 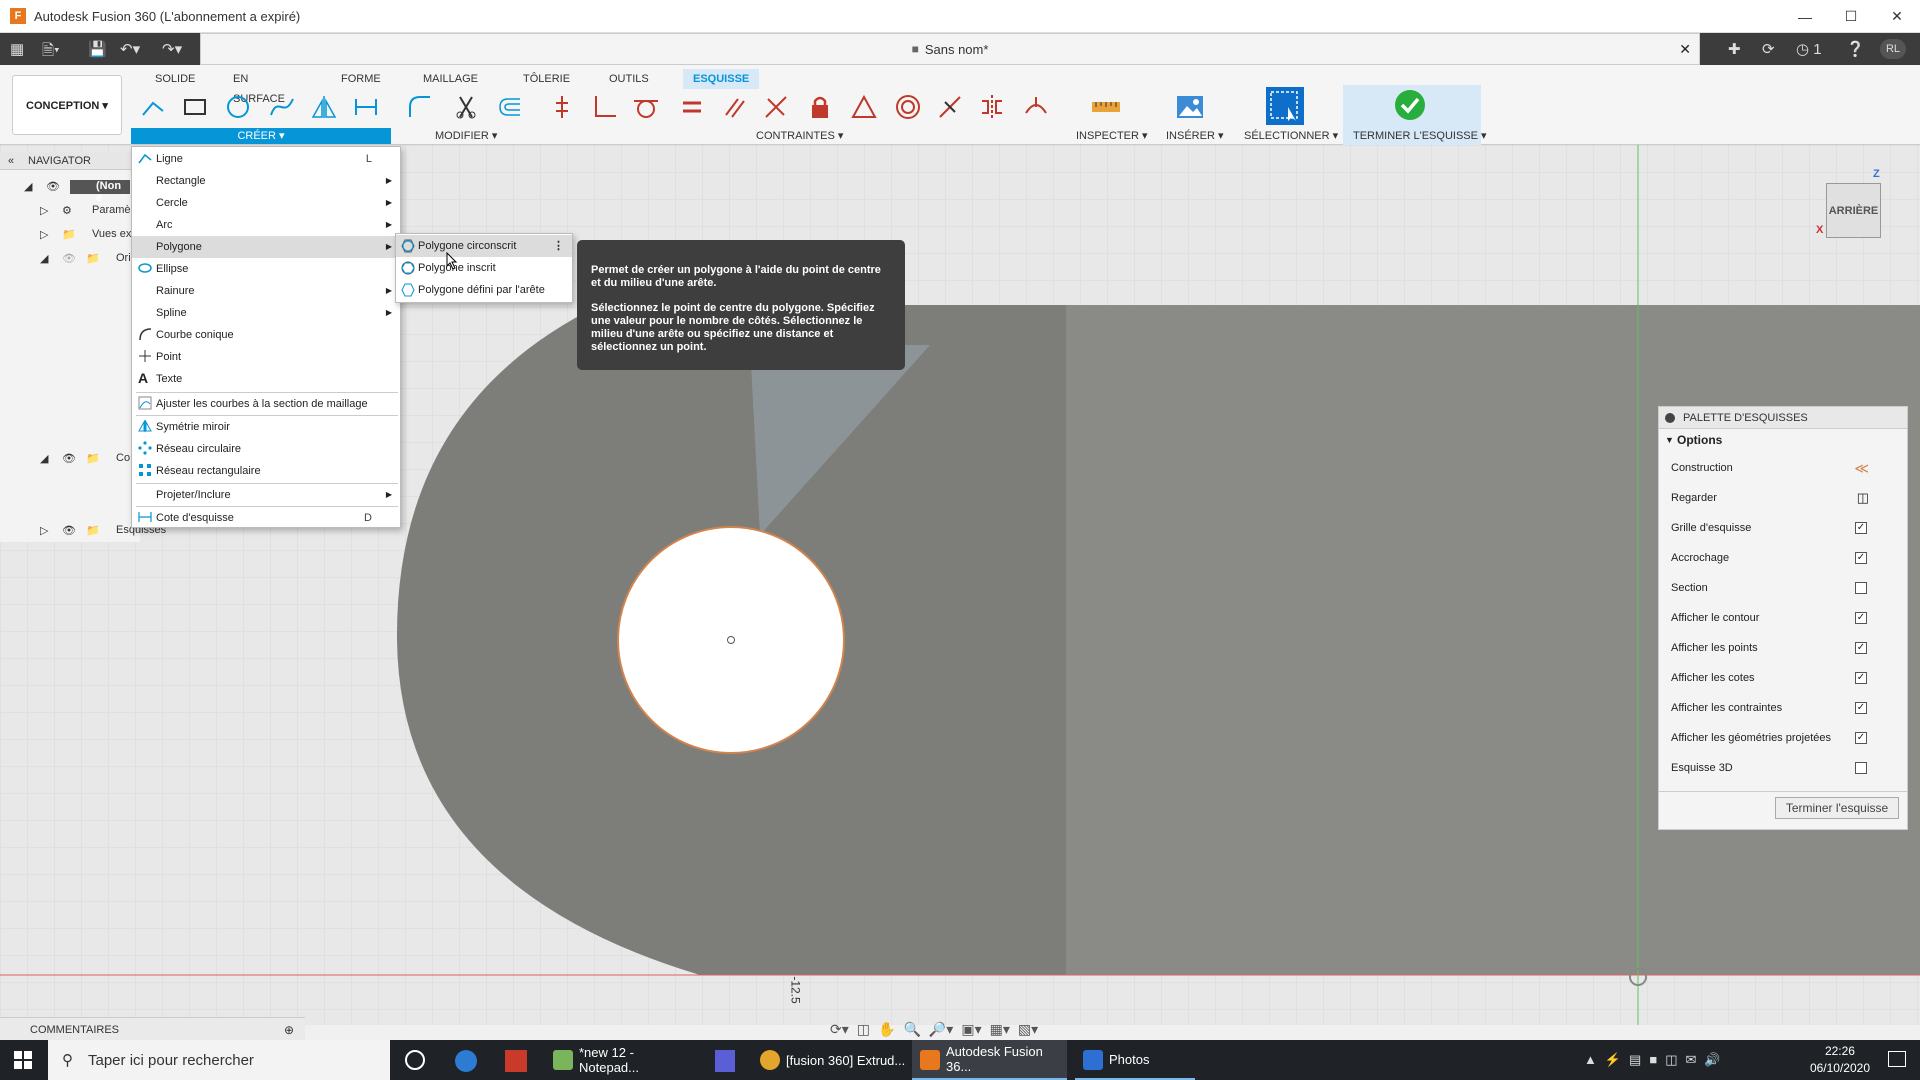 I want to click on parallel-constraint-icon, so click(x=734, y=107).